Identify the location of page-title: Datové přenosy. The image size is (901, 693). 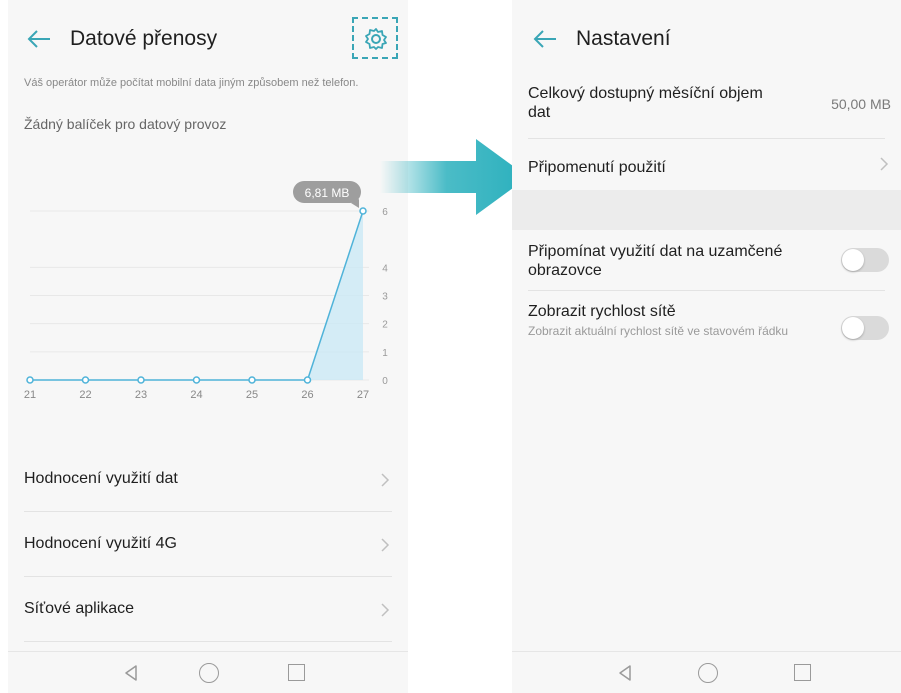
(144, 38).